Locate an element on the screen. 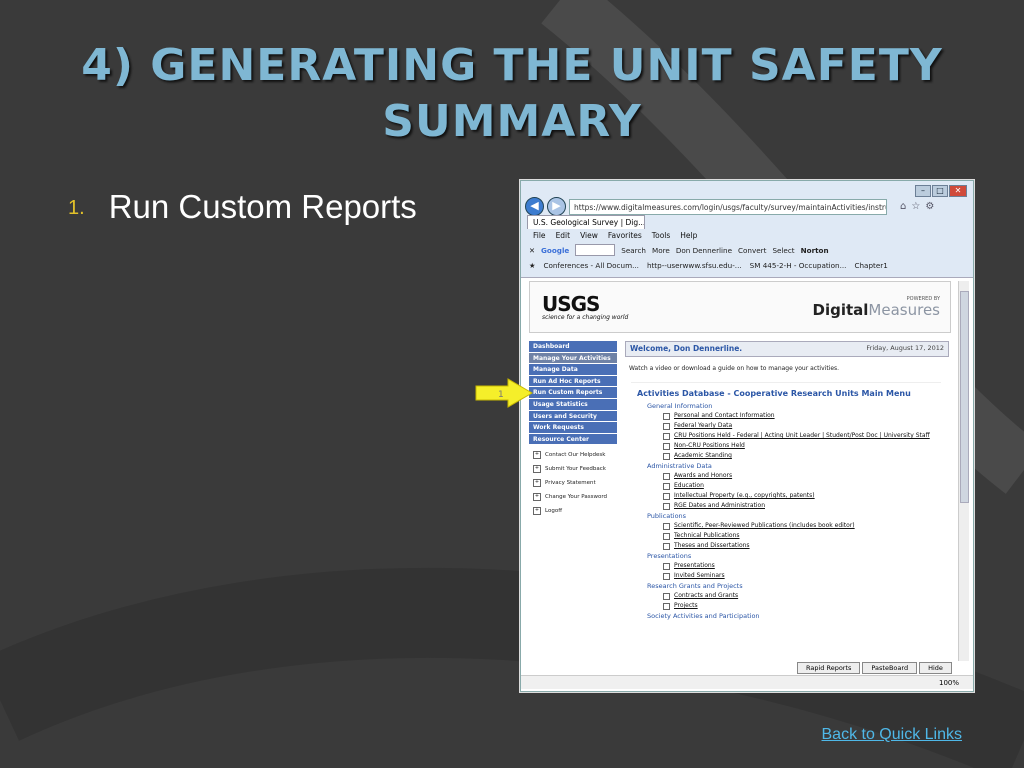  menu-link: Awards and Honors is located at coordinates (802, 476).